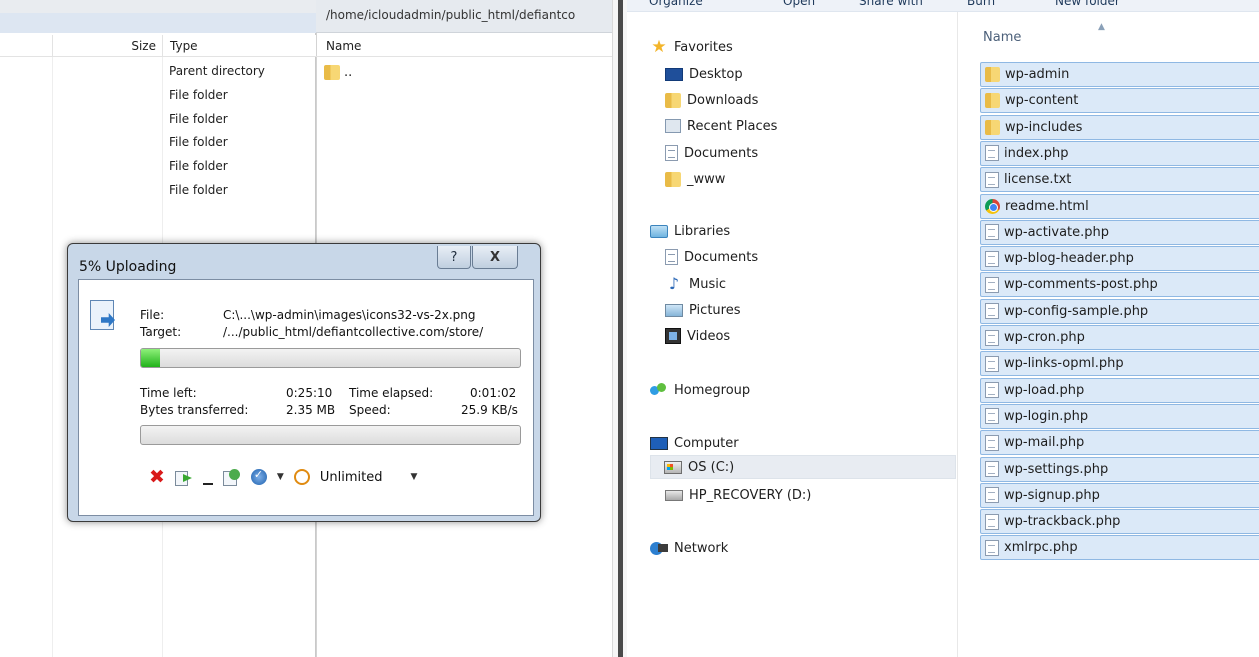  I want to click on file-row: index.php, so click(1119, 153).